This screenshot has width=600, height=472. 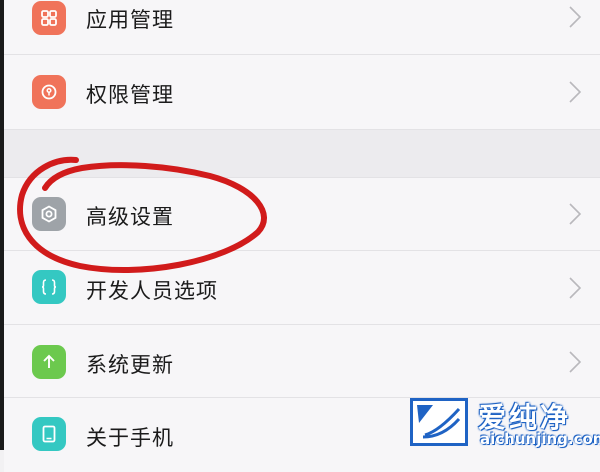 I want to click on settings-item-label: 应用管理, so click(x=130, y=20).